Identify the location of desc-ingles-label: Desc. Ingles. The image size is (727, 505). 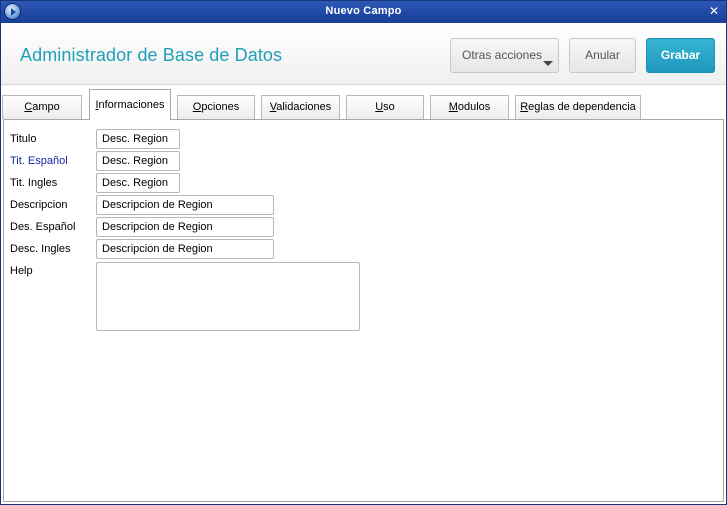
(40, 249).